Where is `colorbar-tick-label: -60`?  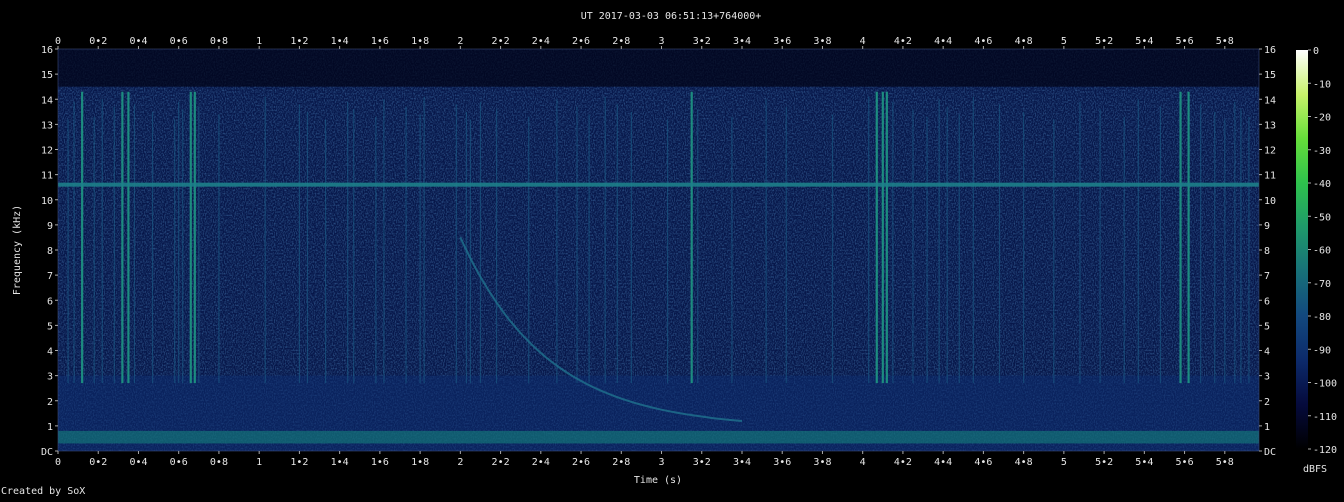
colorbar-tick-label: -60 is located at coordinates (1322, 251).